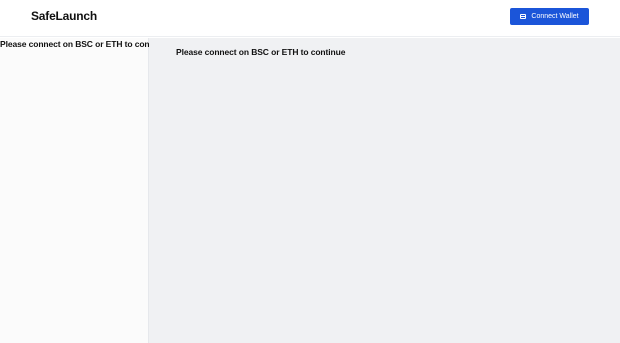 Image resolution: width=620 pixels, height=343 pixels. What do you see at coordinates (85, 44) in the screenshot?
I see `sidebar-connect-message: Please connect on BSC or ETH to continue` at bounding box center [85, 44].